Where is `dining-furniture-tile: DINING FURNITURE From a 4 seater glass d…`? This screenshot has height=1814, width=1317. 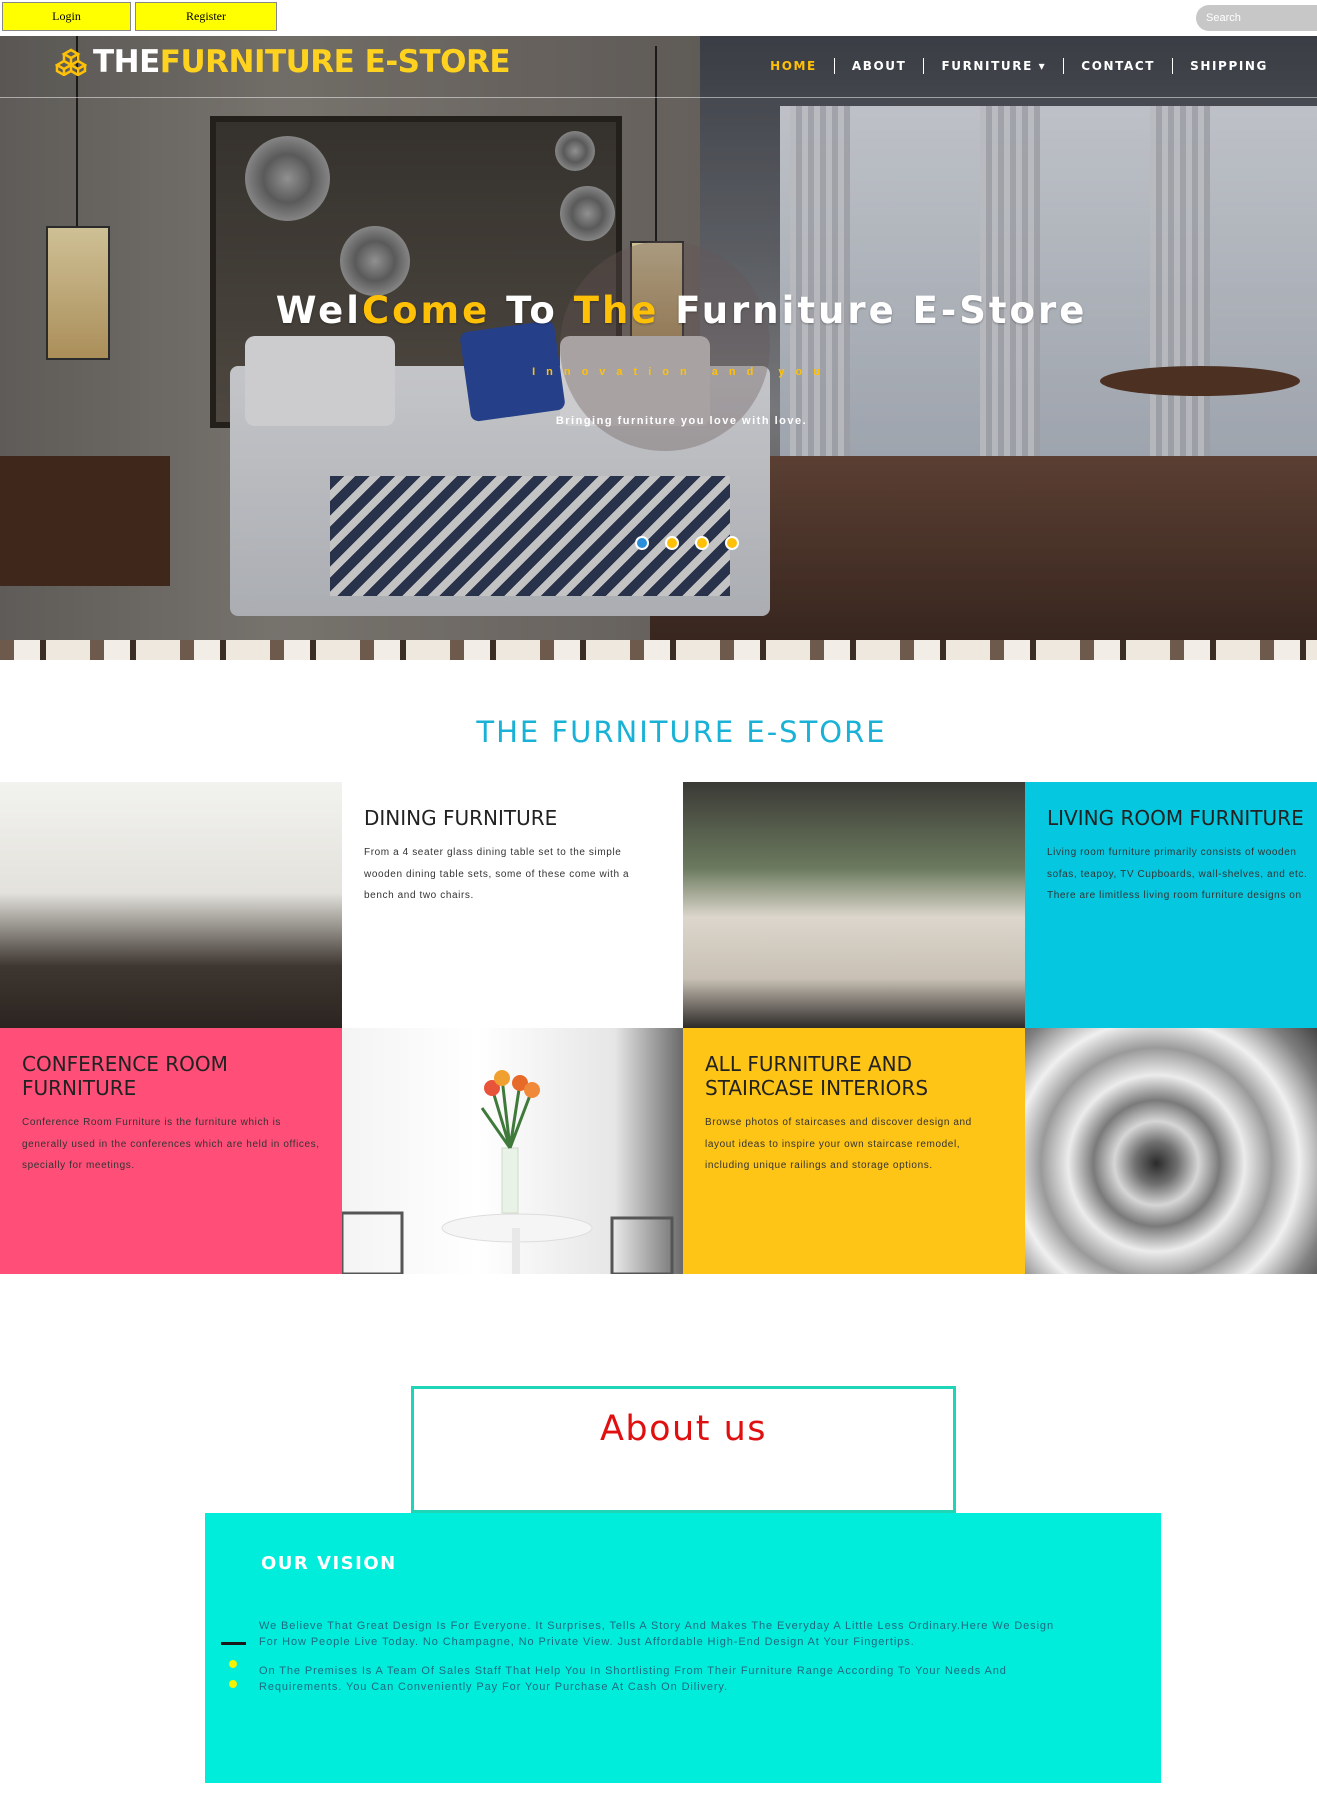 dining-furniture-tile: DINING FURNITURE From a 4 seater glass d… is located at coordinates (512, 905).